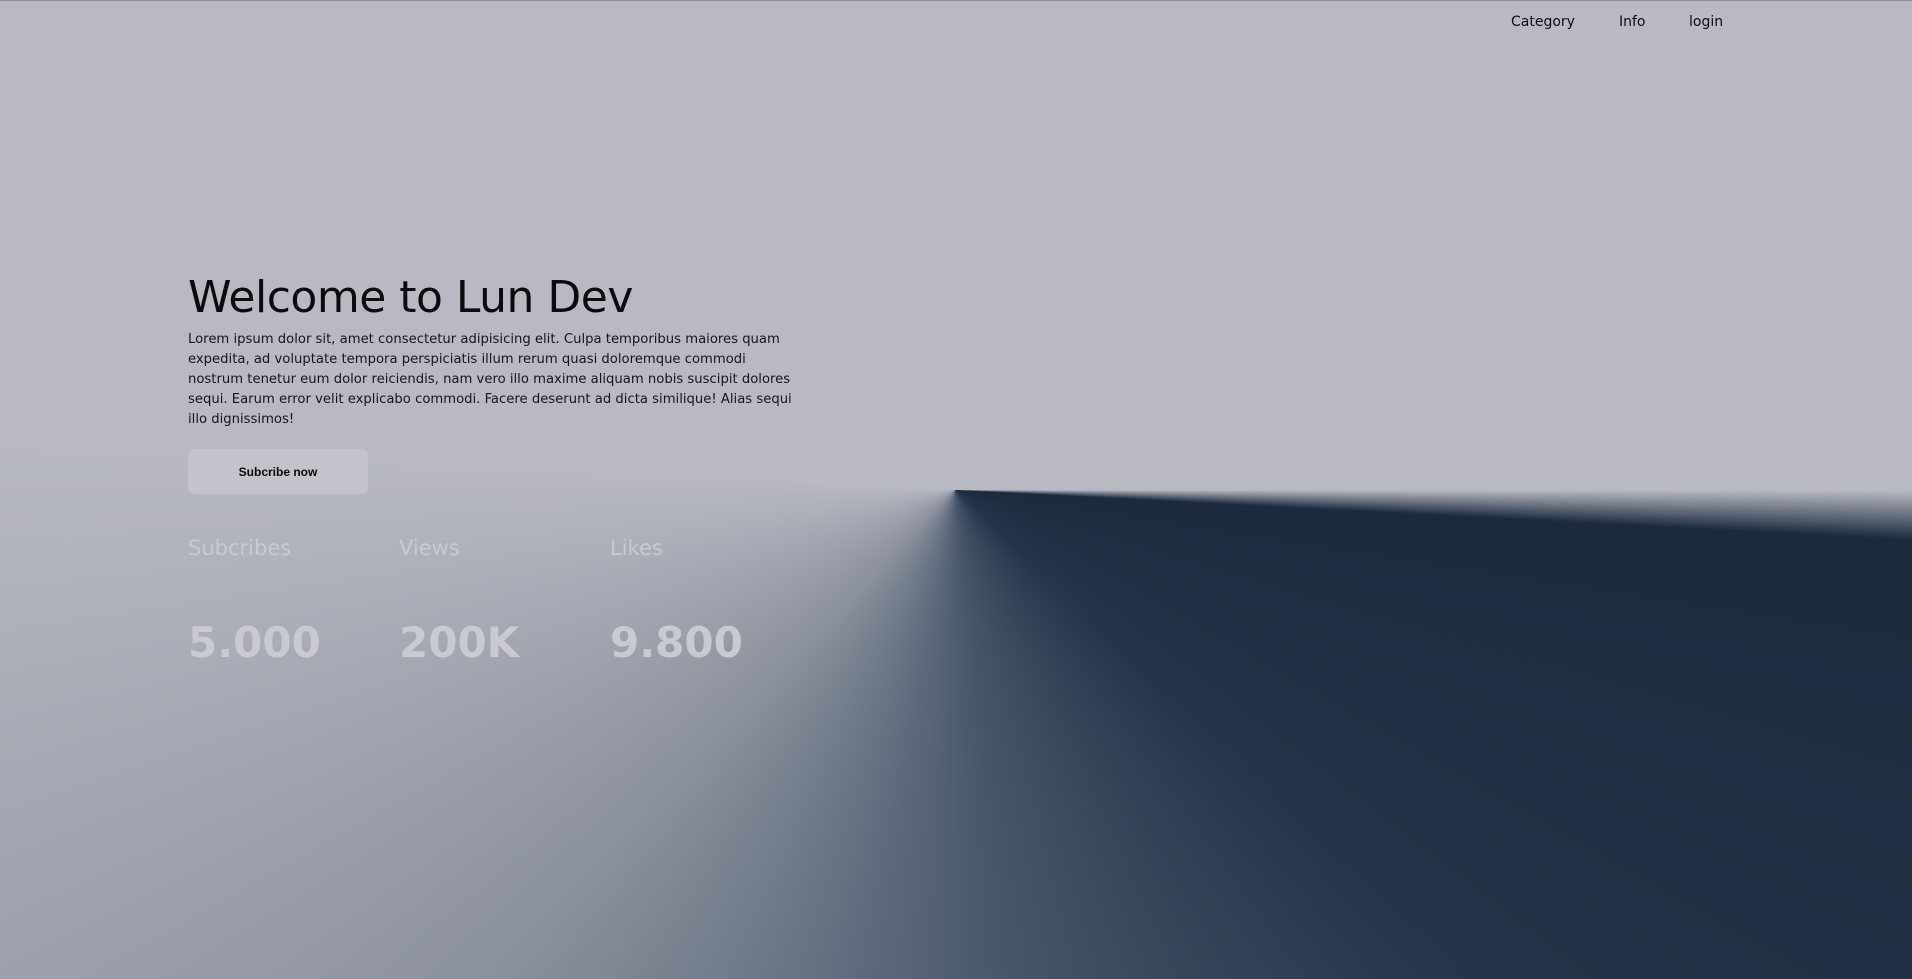 Image resolution: width=1912 pixels, height=979 pixels. What do you see at coordinates (956, 0) in the screenshot?
I see `top-border` at bounding box center [956, 0].